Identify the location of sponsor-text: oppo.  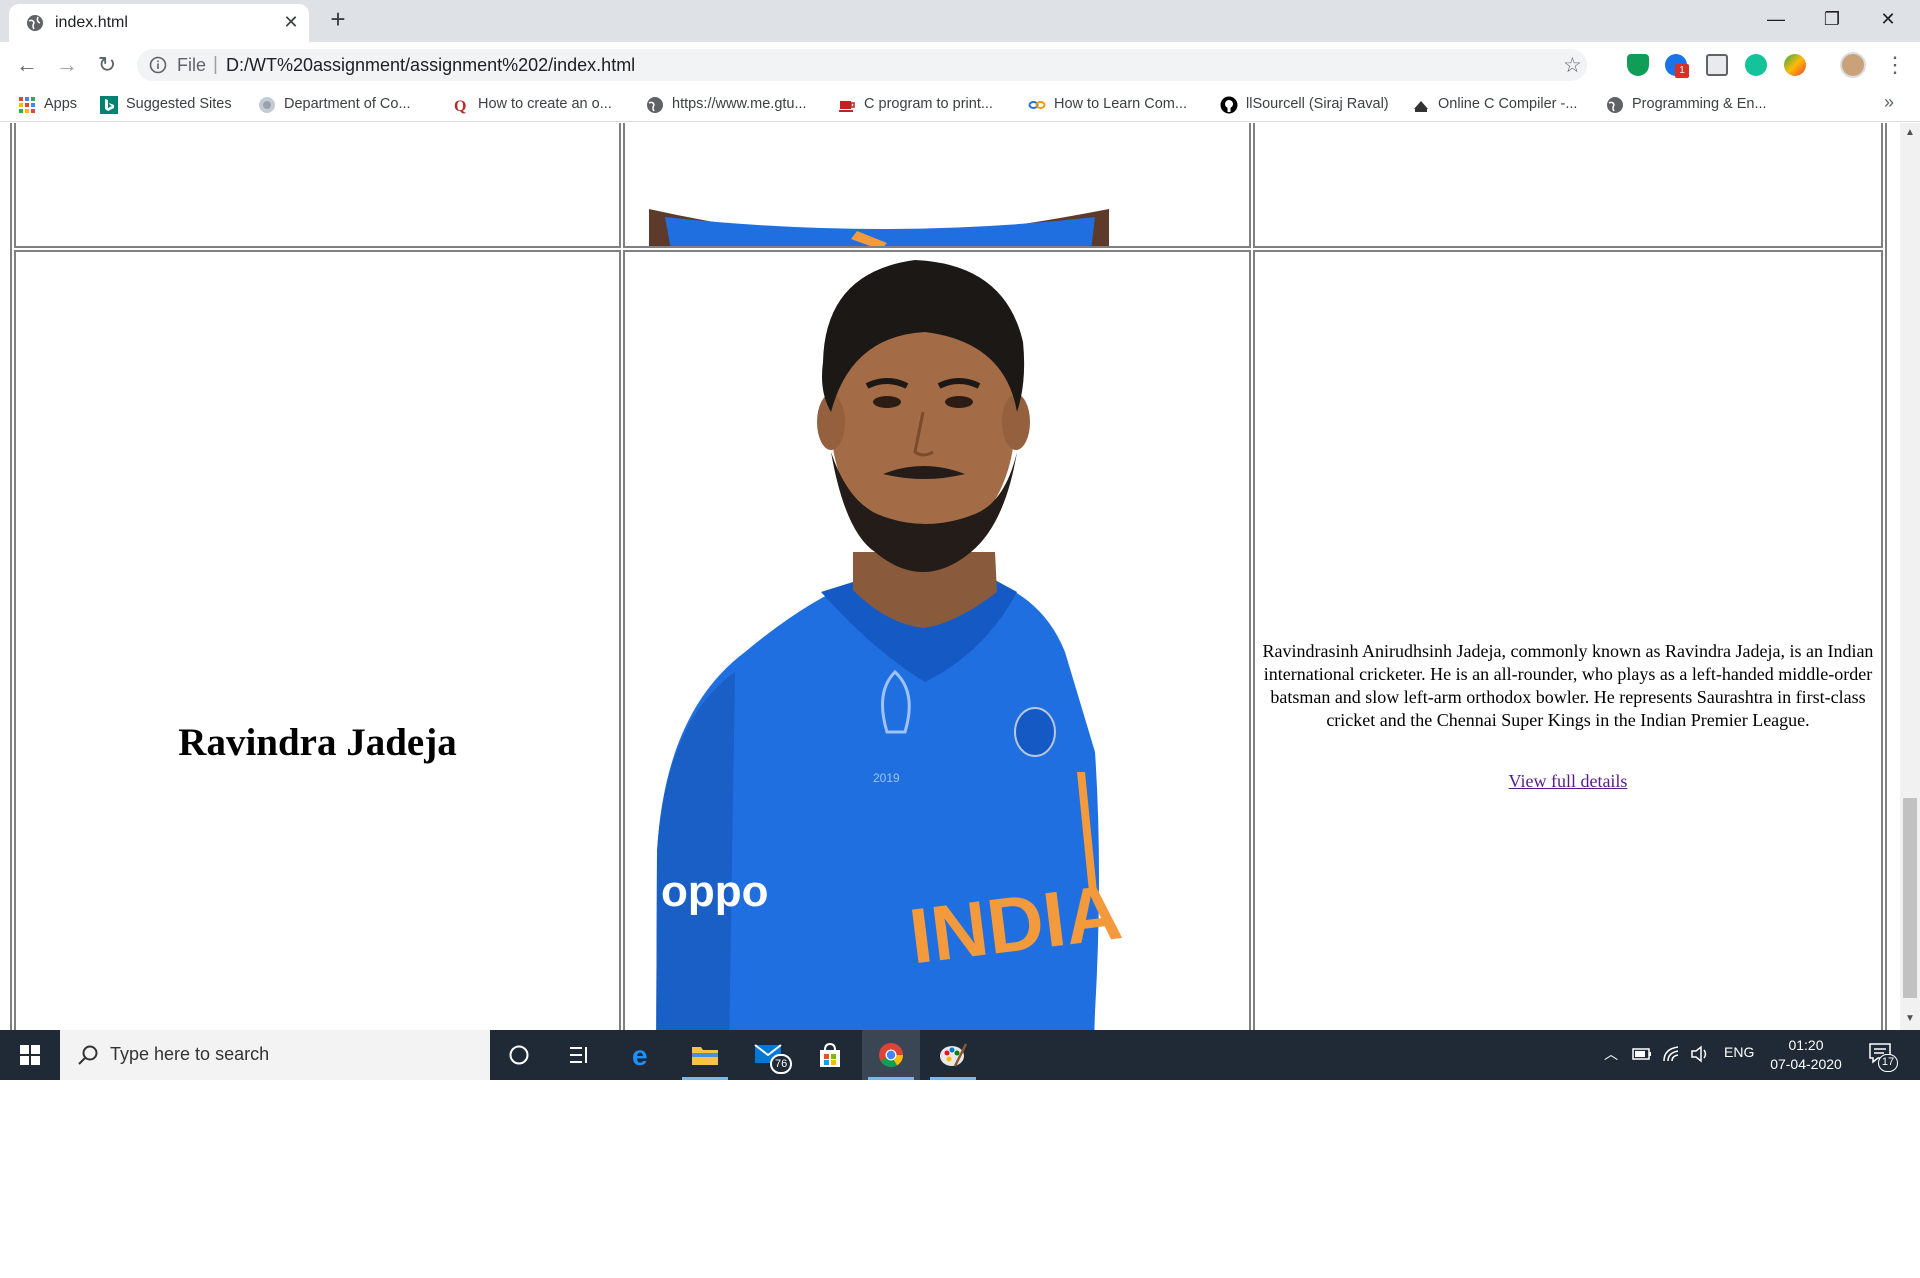
(715, 891).